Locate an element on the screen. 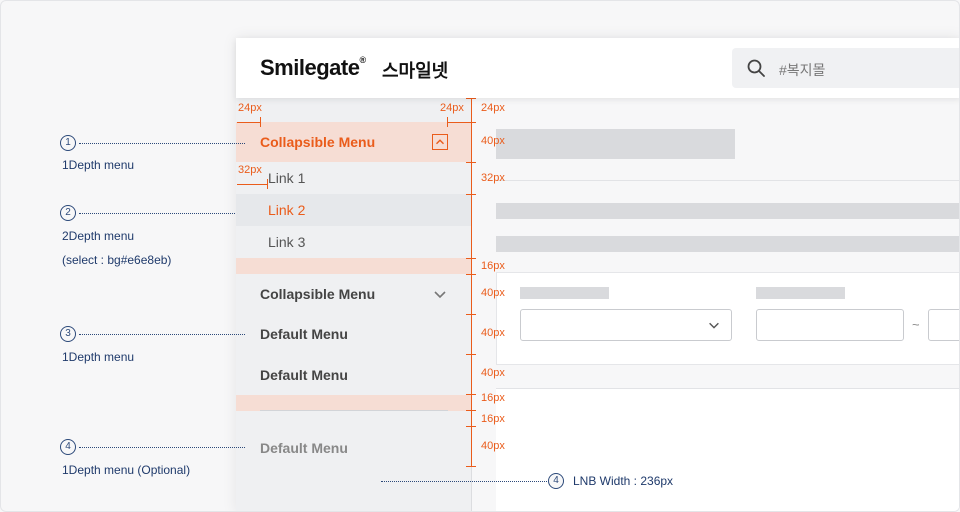 The width and height of the screenshot is (960, 512). logo-korean: 스마일넷 is located at coordinates (415, 71).